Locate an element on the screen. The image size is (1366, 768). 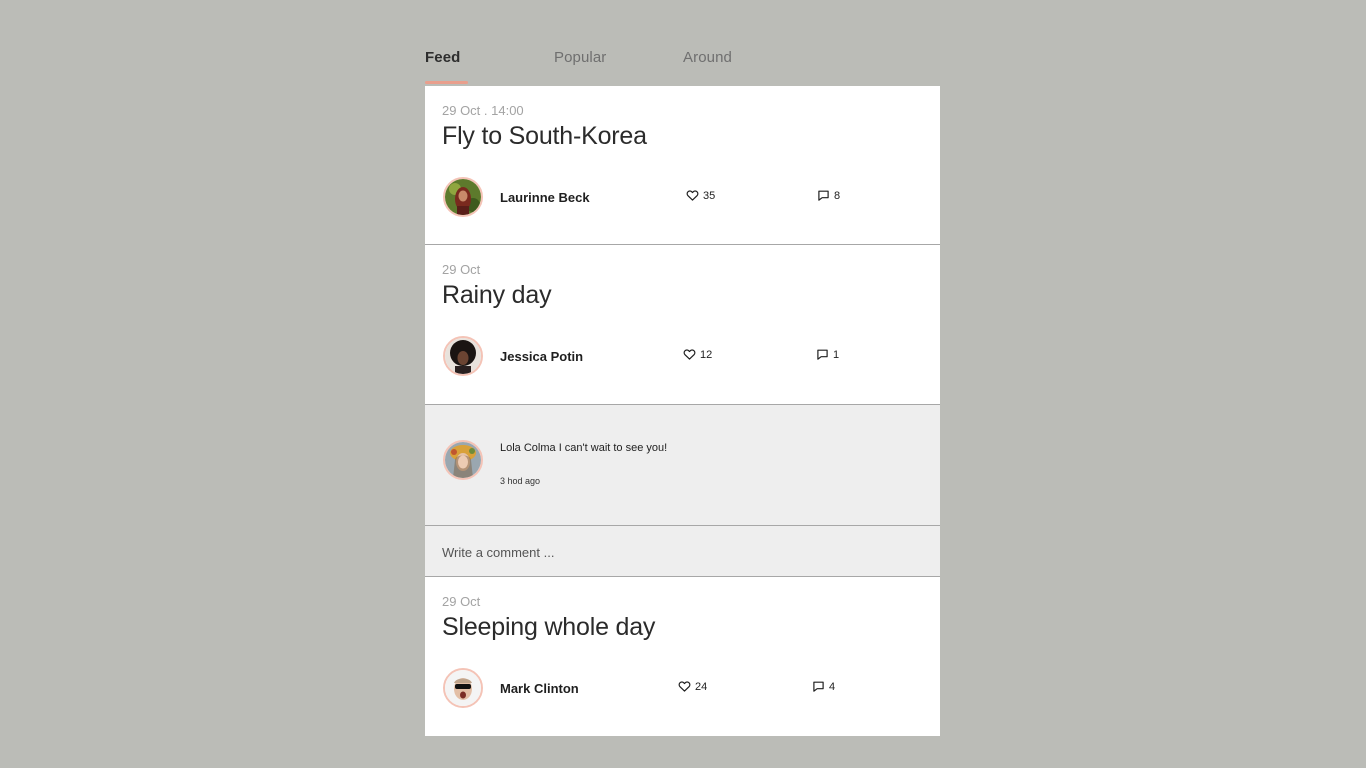
post-date: 29 Oct . 14:00 is located at coordinates (483, 110).